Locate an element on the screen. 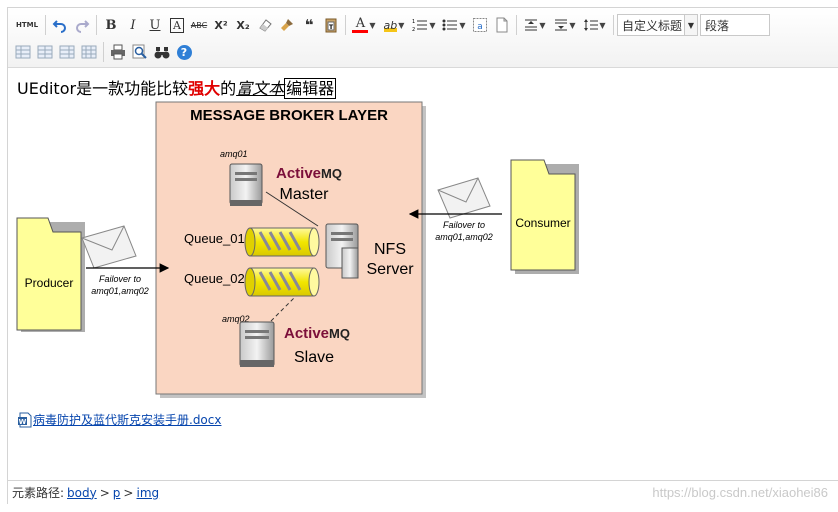 This screenshot has height=512, width=838. format-eraser-button is located at coordinates (265, 25).